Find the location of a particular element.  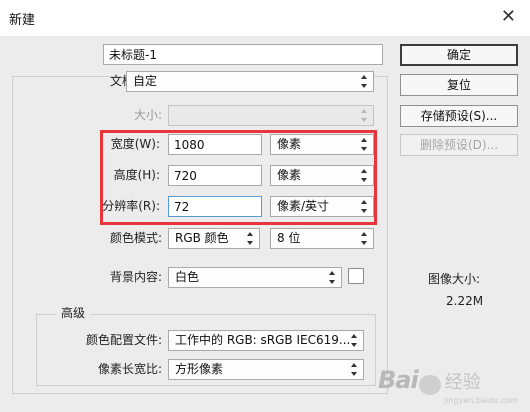

watermark-url: jingyan.baidu.com is located at coordinates (481, 400).